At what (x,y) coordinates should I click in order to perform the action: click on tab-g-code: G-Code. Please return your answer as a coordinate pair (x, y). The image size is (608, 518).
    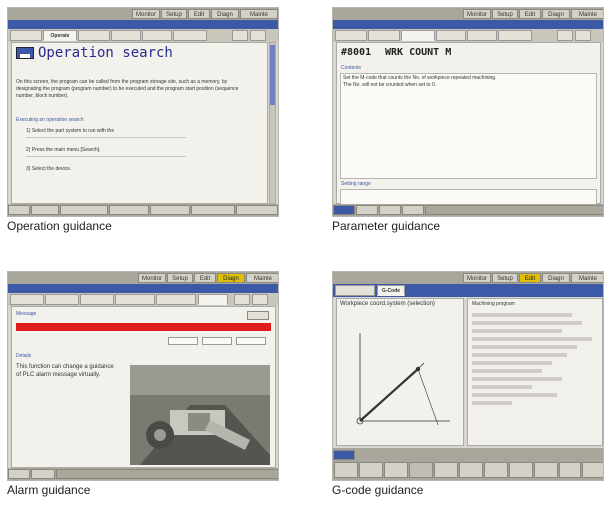
    Looking at the image, I should click on (391, 290).